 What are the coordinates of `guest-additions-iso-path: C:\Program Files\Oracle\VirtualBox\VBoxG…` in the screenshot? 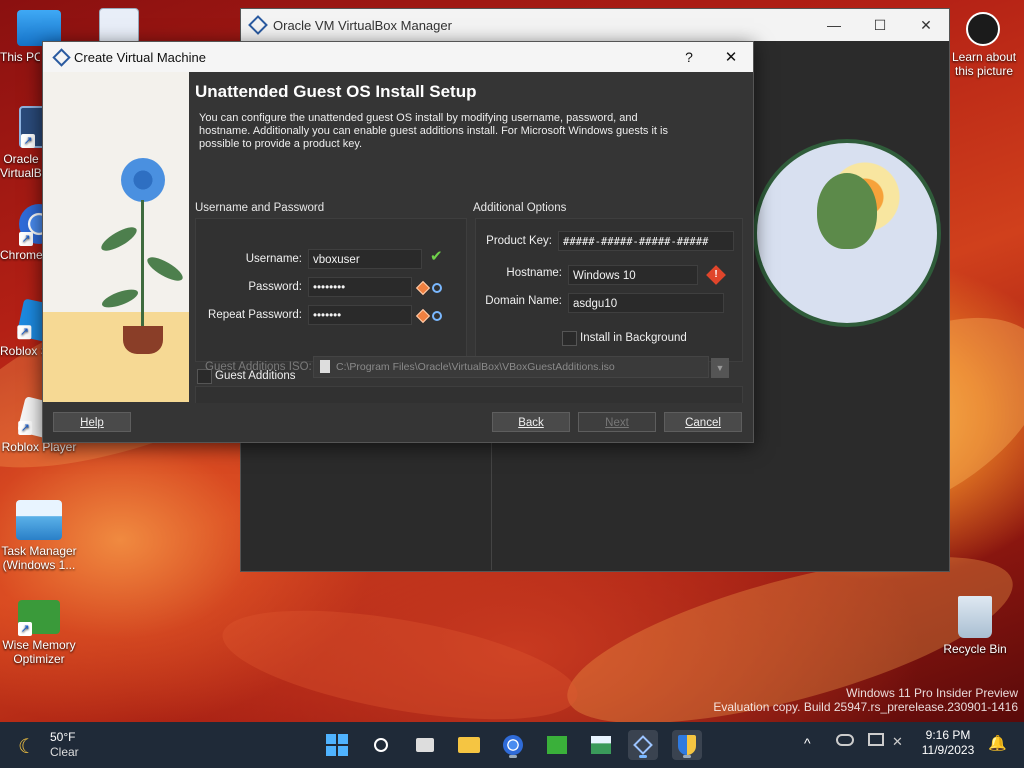 It's located at (475, 367).